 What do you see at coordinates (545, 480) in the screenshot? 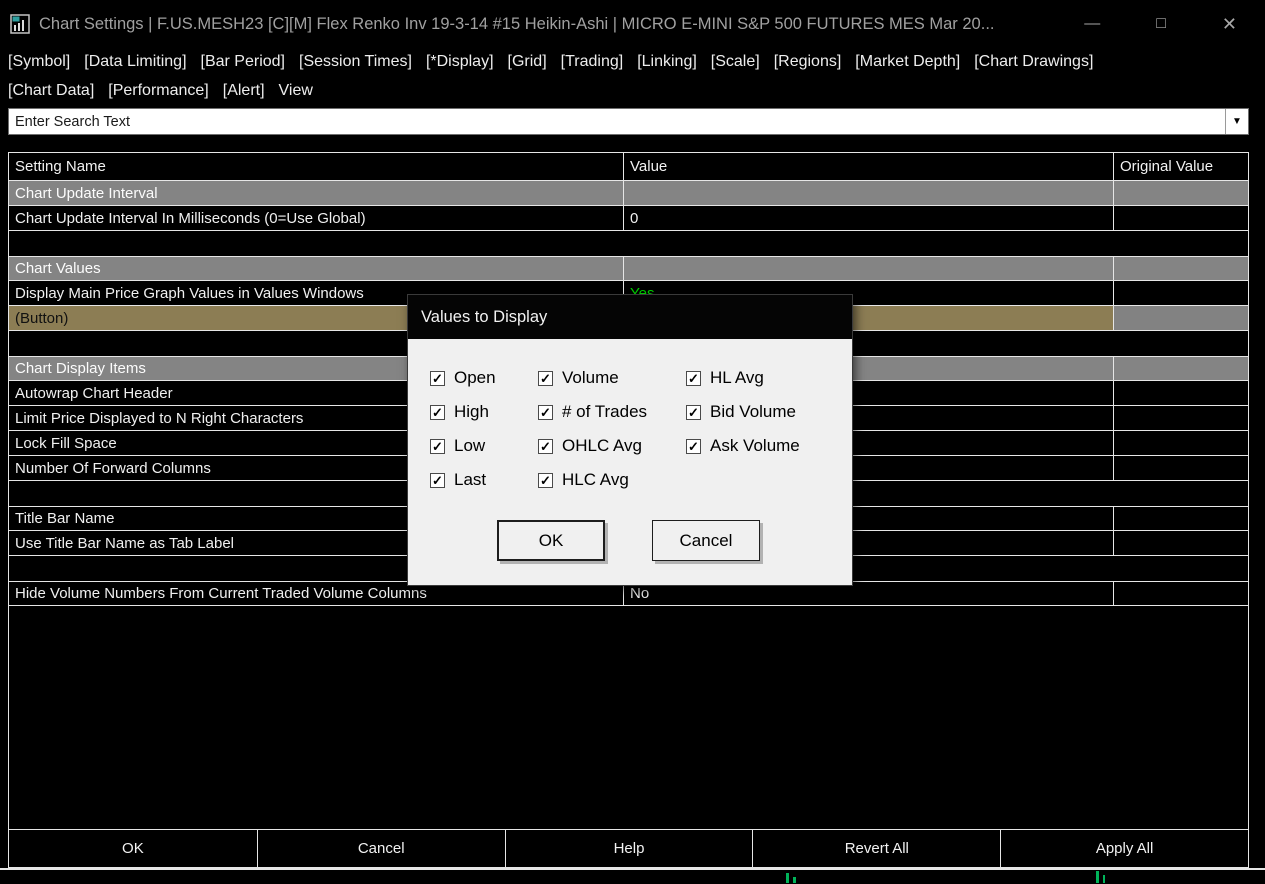
I see `checkbox-hlc-avg: ✓` at bounding box center [545, 480].